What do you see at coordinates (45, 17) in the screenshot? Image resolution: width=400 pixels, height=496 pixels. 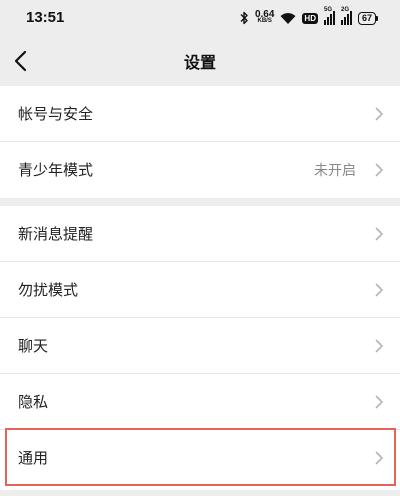 I see `status-time: 13:51` at bounding box center [45, 17].